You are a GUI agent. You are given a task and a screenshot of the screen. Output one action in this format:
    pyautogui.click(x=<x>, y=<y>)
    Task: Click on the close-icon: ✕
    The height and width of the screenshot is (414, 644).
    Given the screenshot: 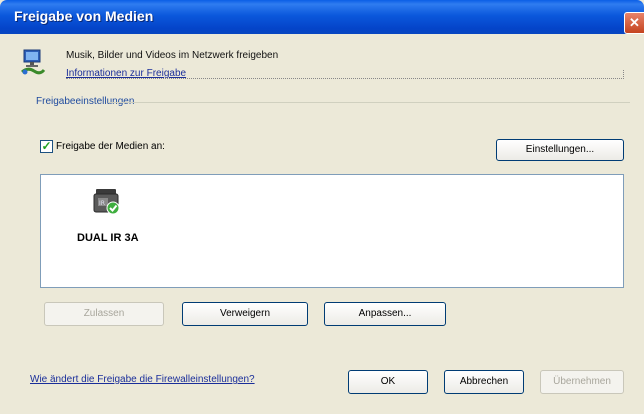 What is the action you would take?
    pyautogui.click(x=634, y=23)
    